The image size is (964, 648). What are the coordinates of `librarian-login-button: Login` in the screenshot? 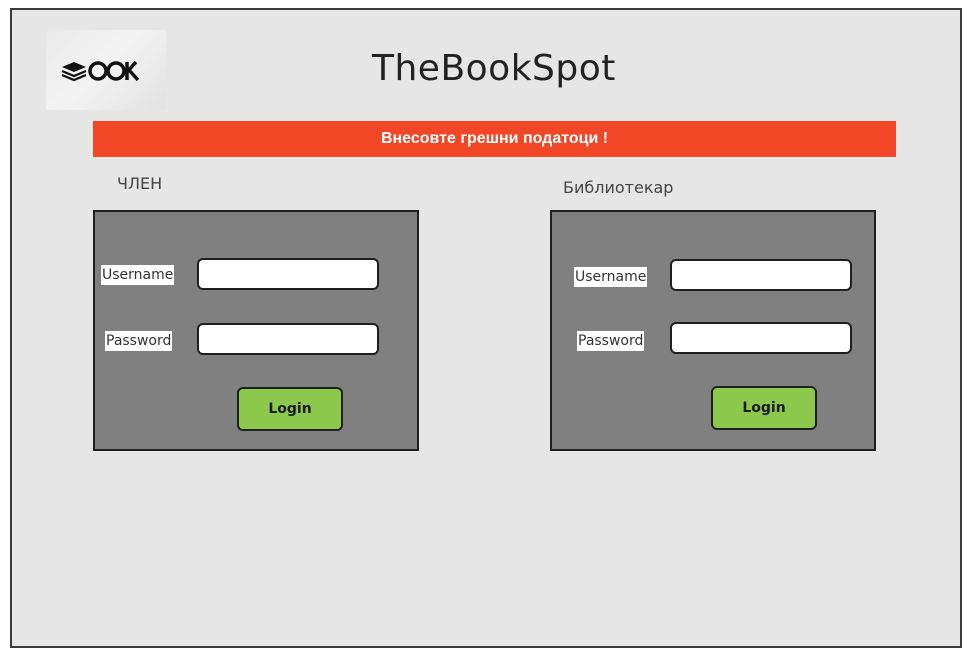 It's located at (764, 408).